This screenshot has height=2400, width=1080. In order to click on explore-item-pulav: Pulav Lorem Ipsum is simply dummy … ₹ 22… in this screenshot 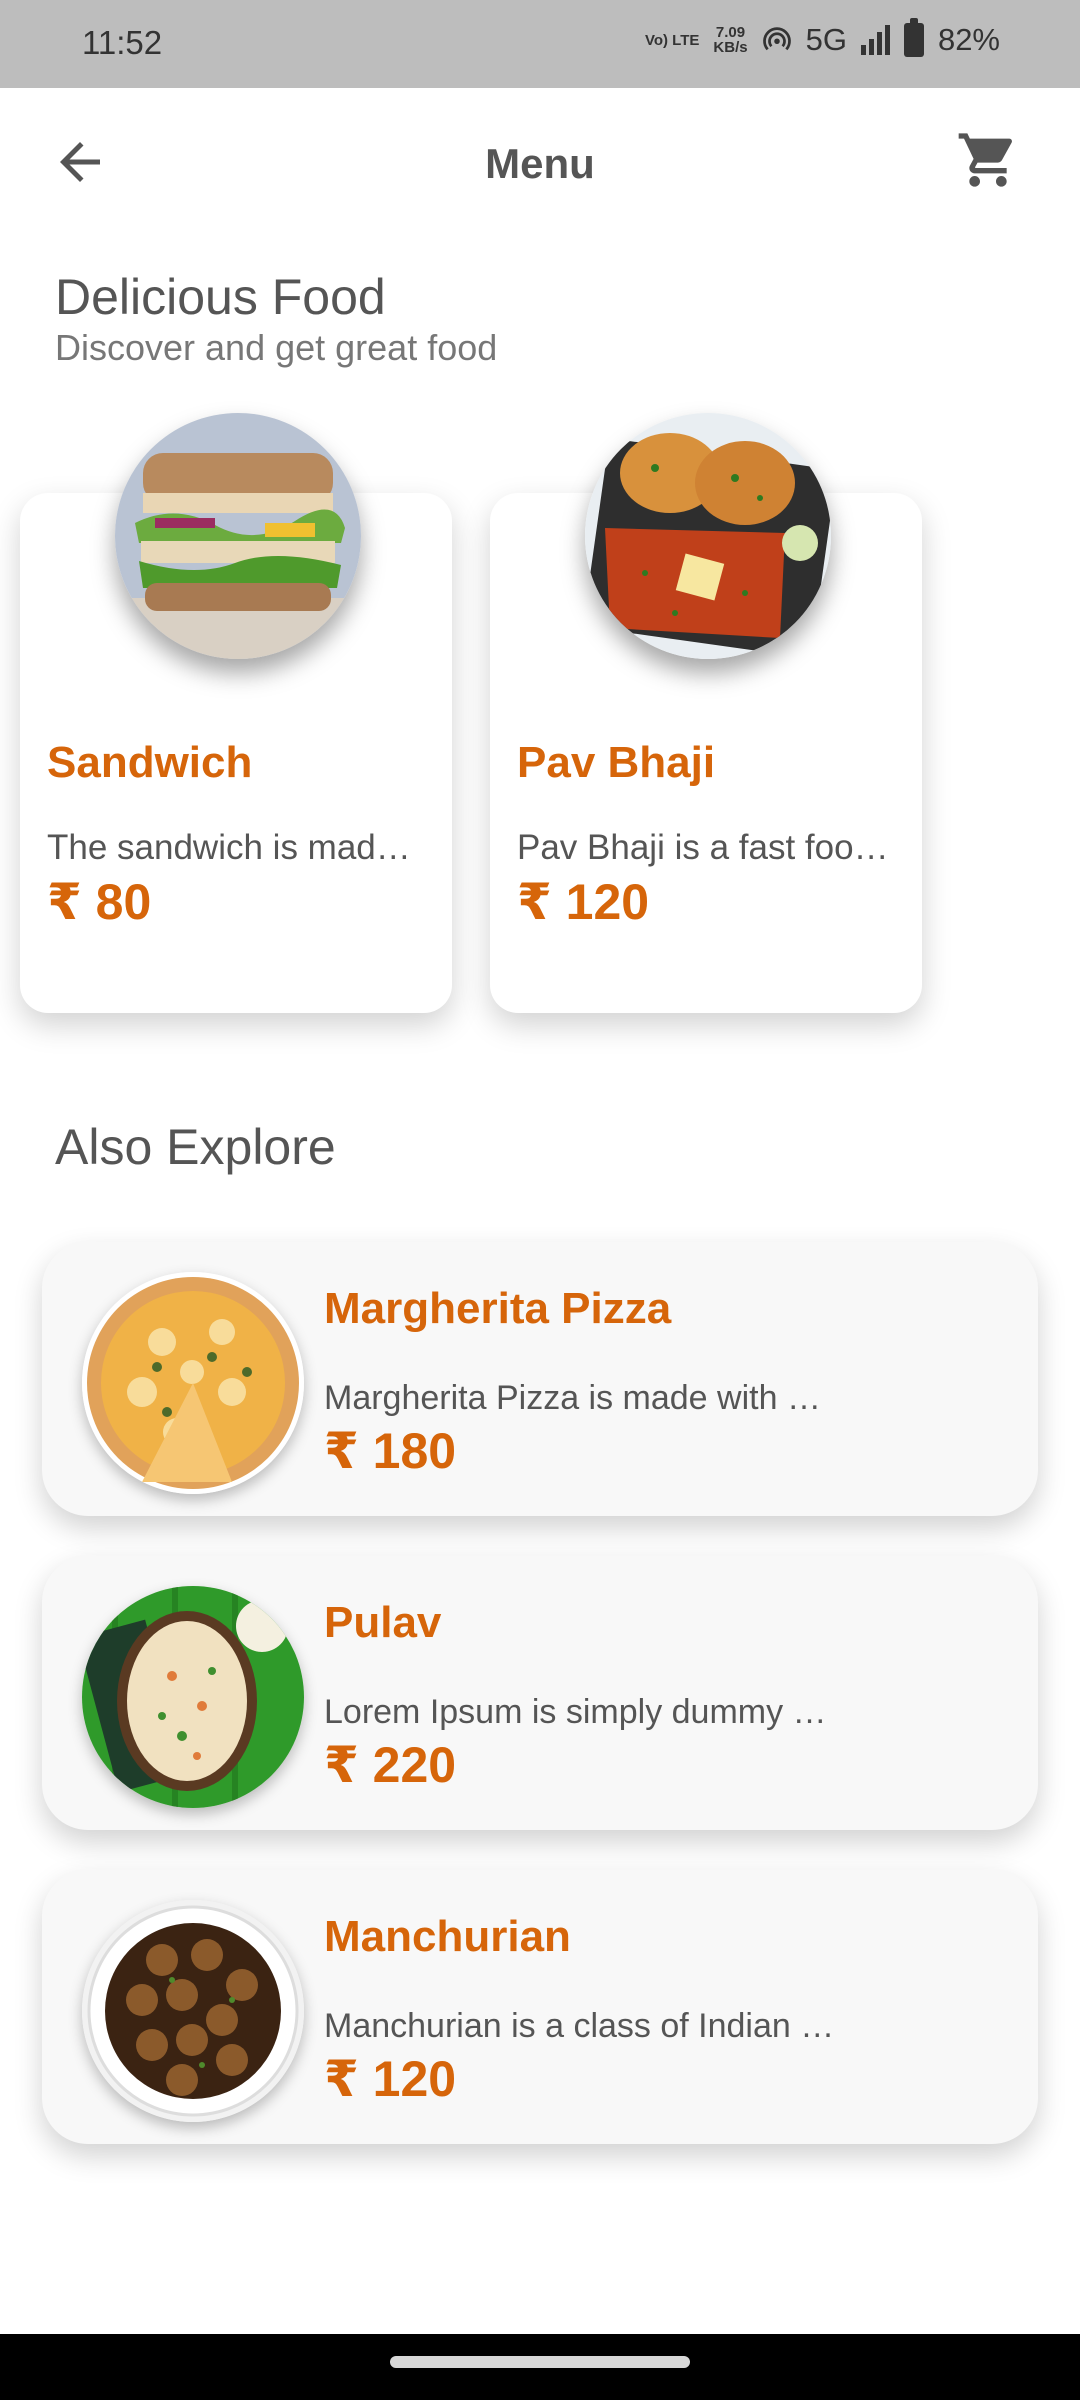, I will do `click(540, 1693)`.